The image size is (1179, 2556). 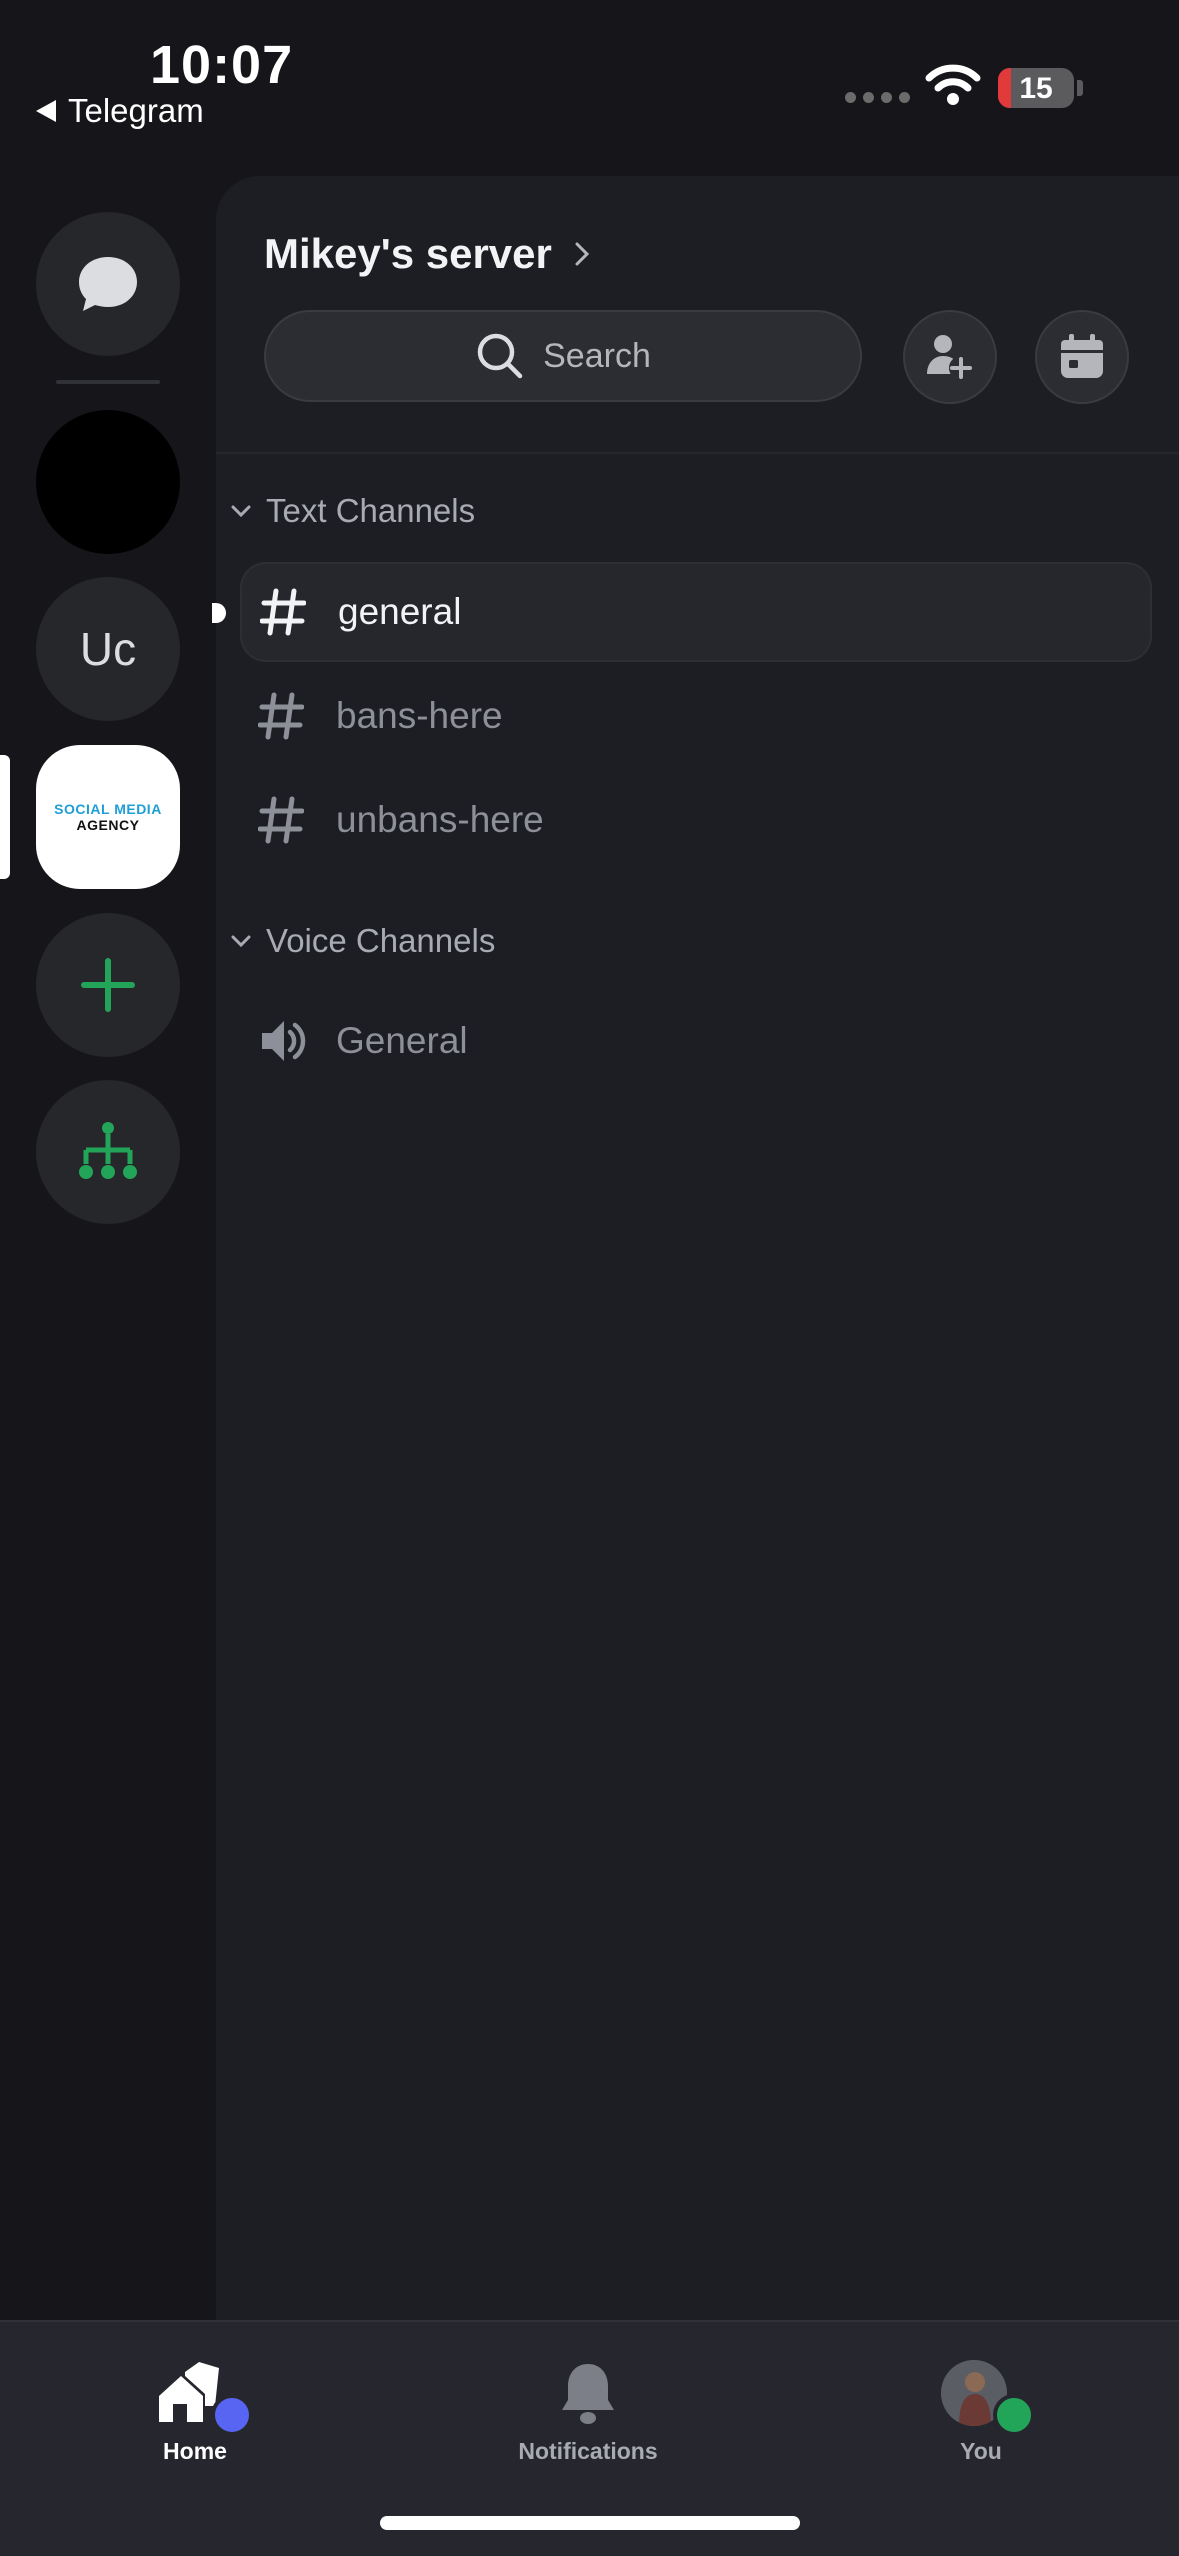 I want to click on add-server-button, so click(x=108, y=985).